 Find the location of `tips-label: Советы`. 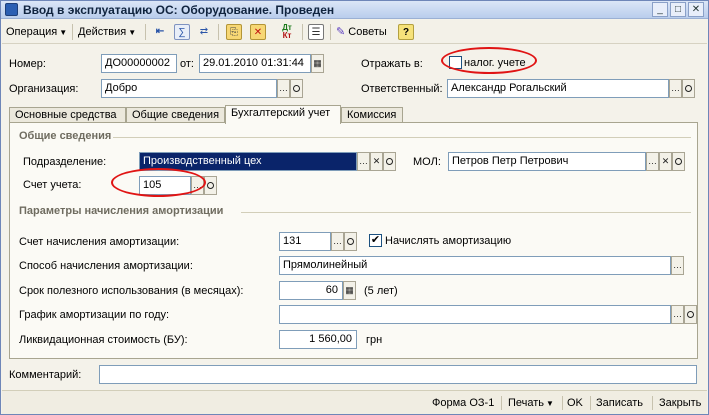

tips-label: Советы is located at coordinates (367, 32).